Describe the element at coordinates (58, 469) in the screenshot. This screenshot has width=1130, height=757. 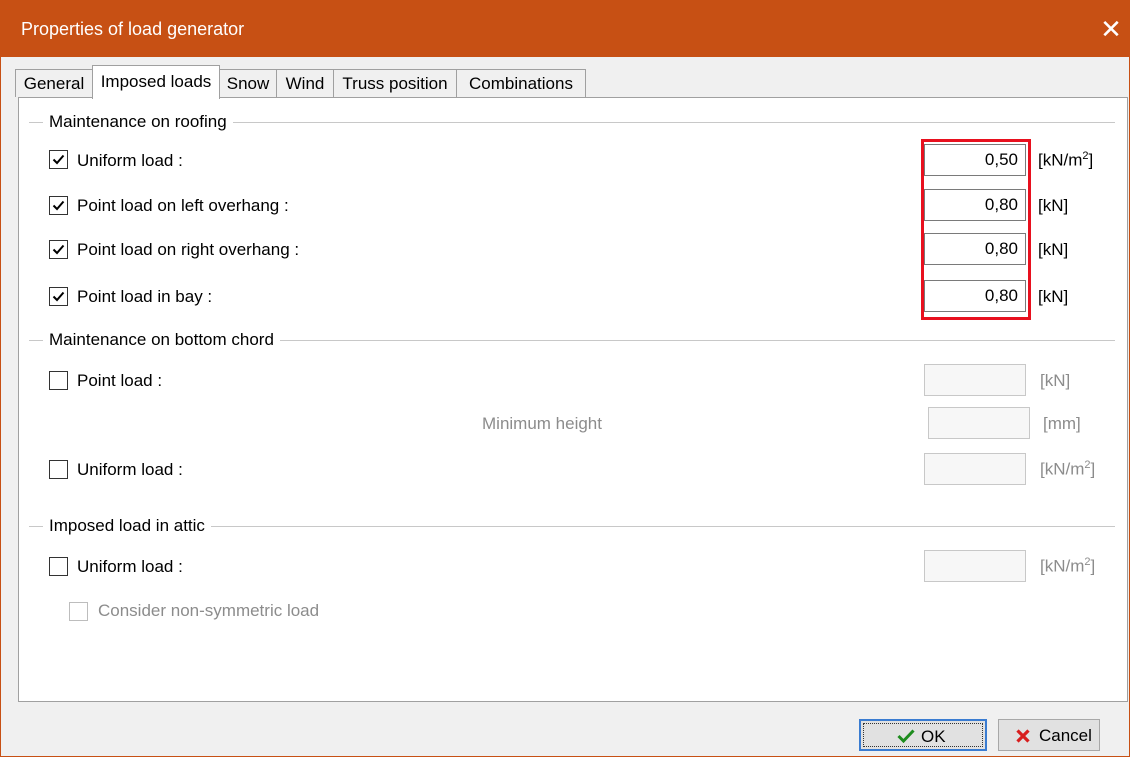
I see `bottom-uniform-load-checkbox` at that location.